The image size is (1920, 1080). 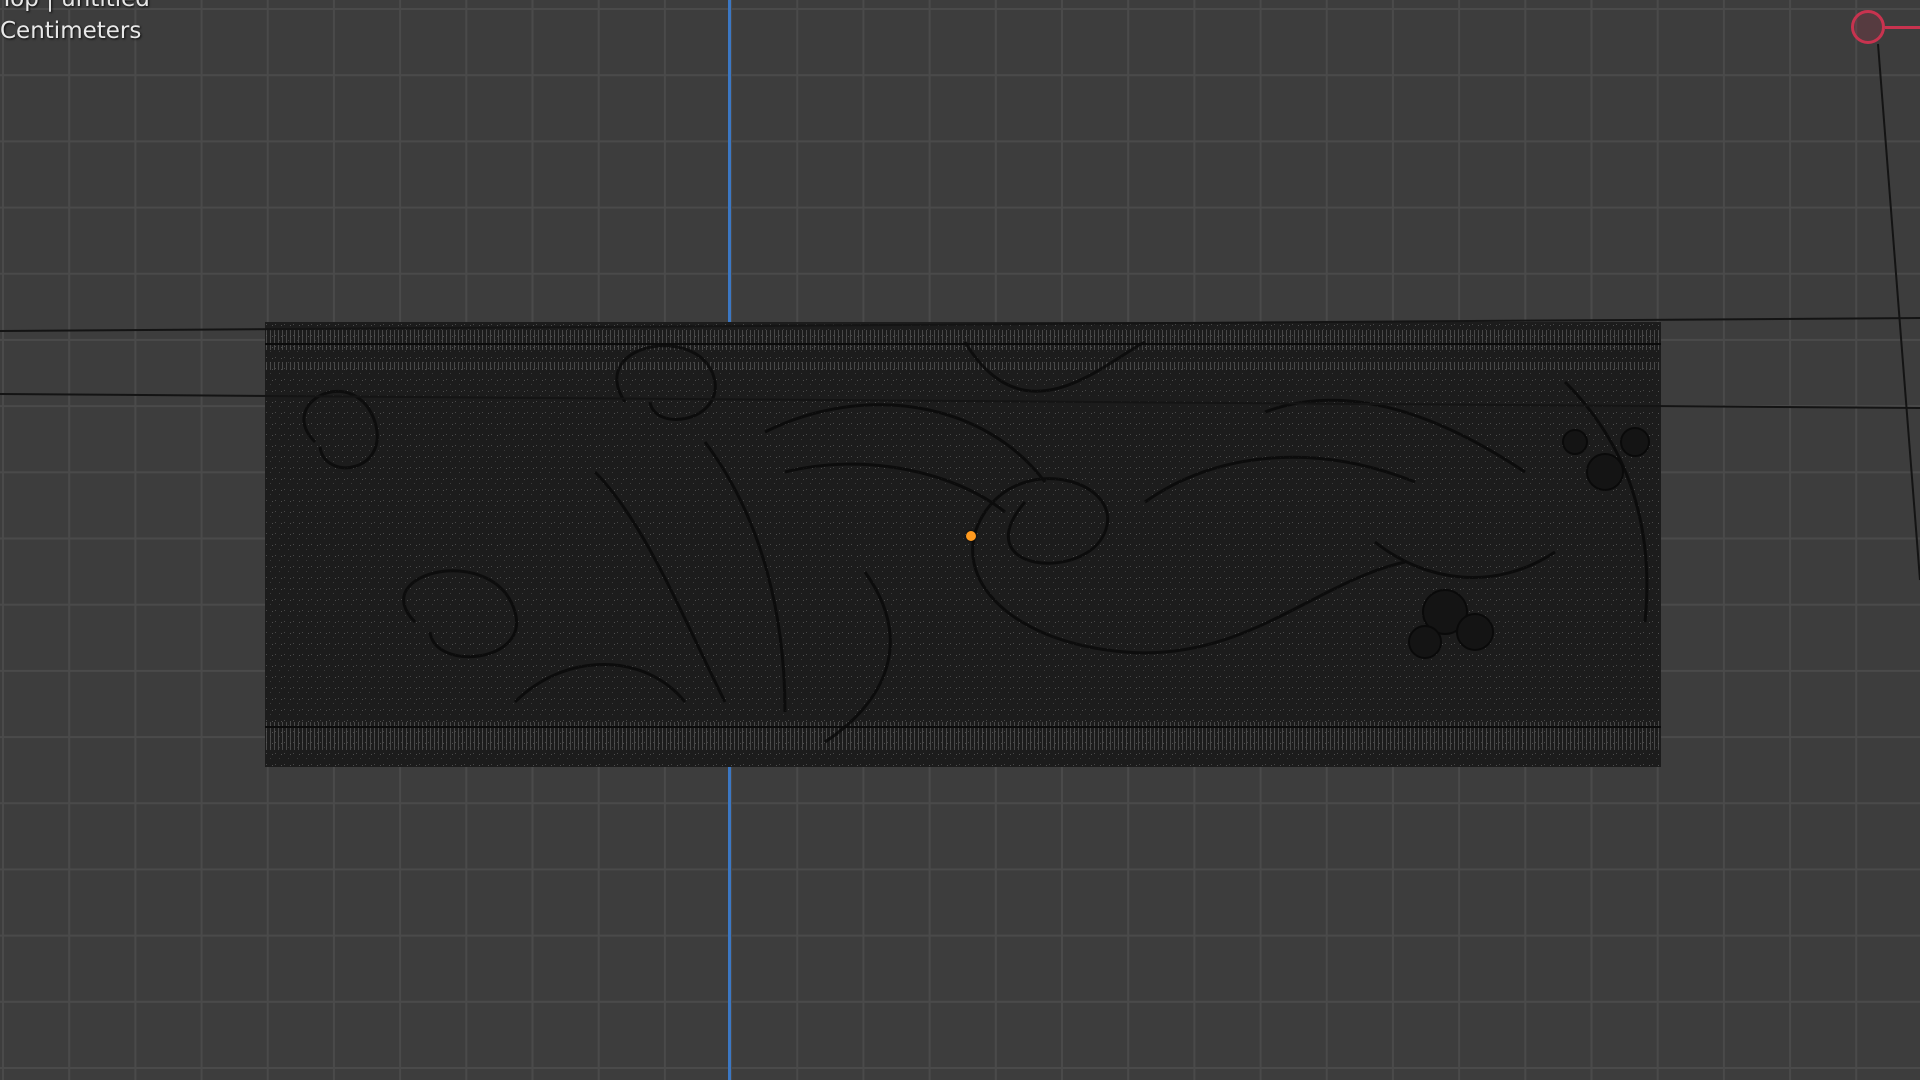 What do you see at coordinates (971, 536) in the screenshot?
I see `object-origin-icon` at bounding box center [971, 536].